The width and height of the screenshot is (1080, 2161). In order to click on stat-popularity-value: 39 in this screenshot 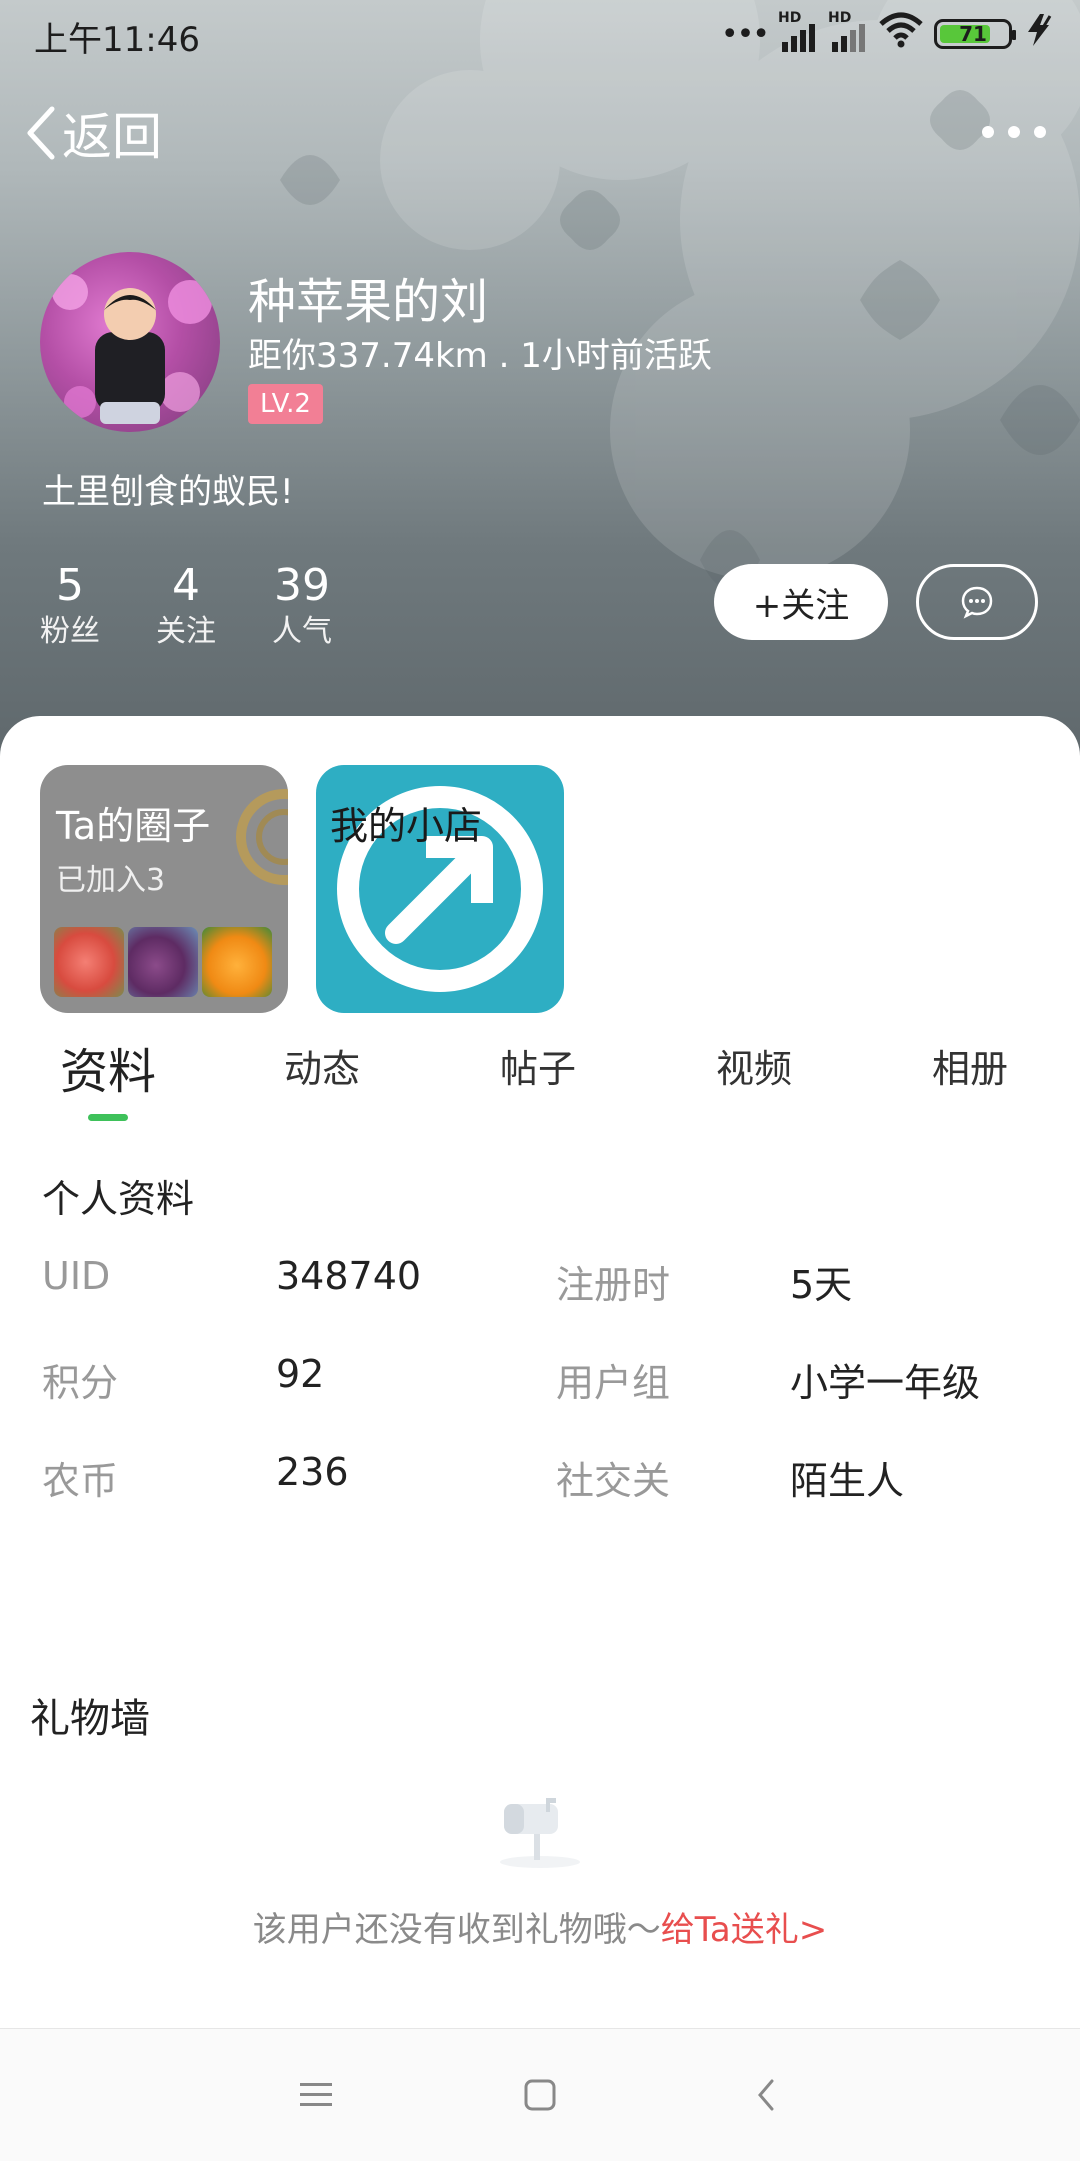, I will do `click(302, 585)`.